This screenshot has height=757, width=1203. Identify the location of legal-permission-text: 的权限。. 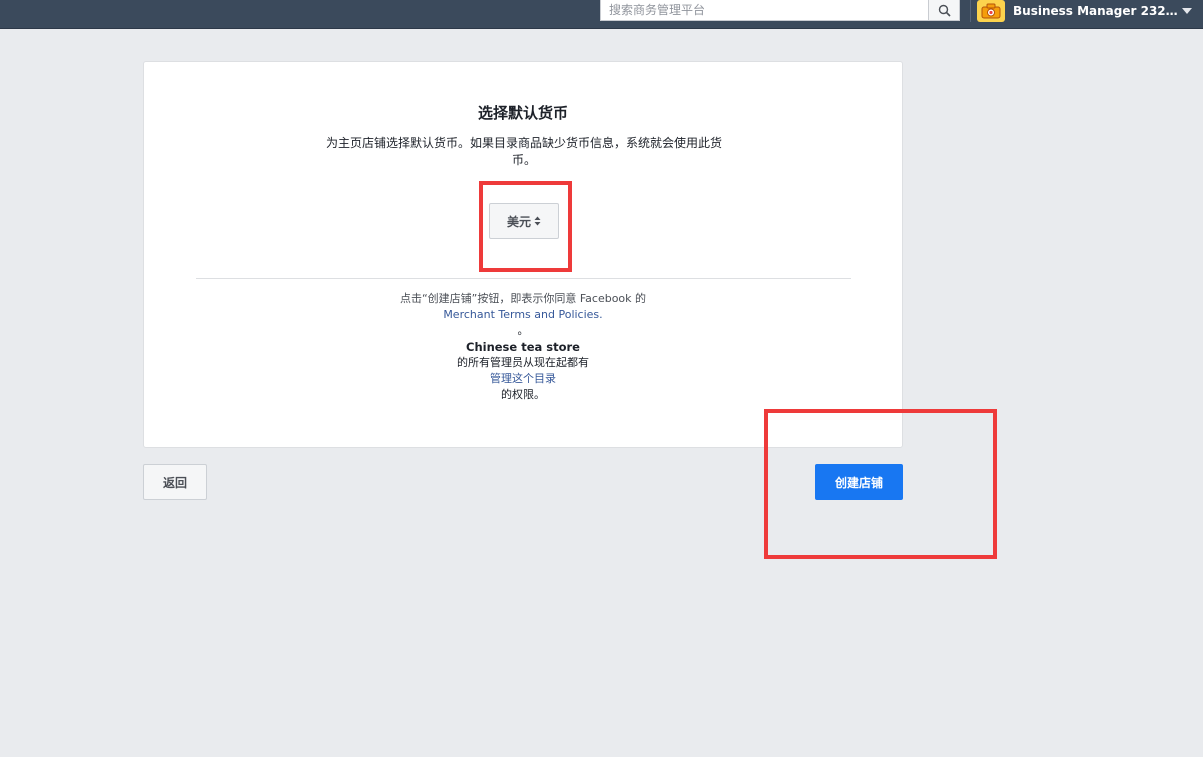
(523, 394).